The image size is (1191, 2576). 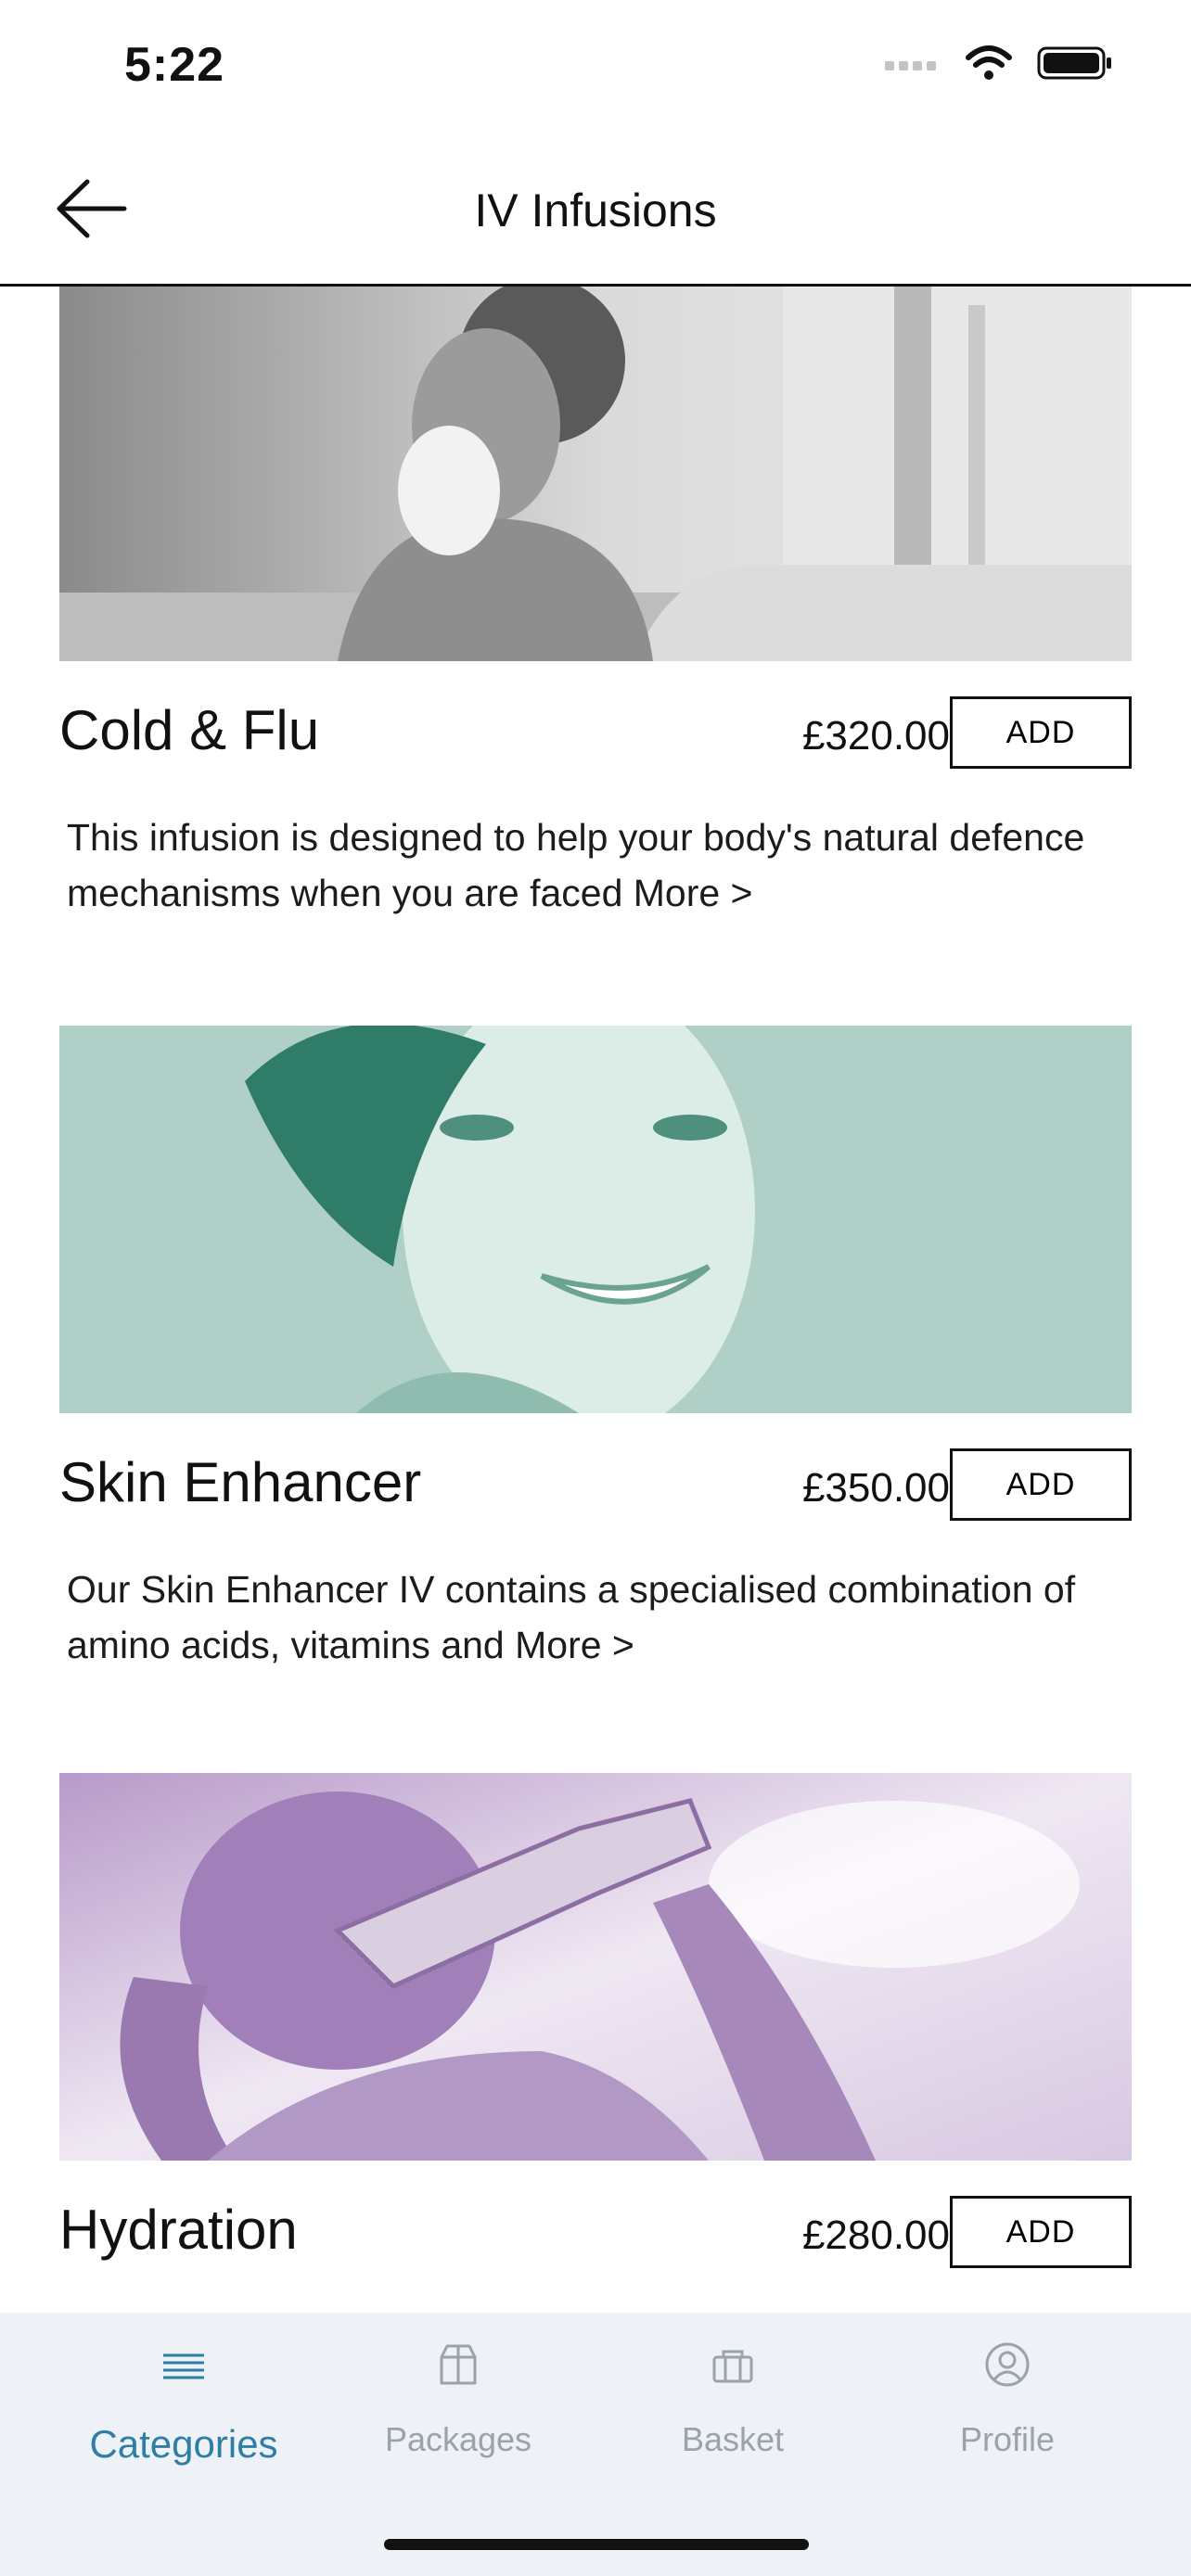 What do you see at coordinates (595, 69) in the screenshot?
I see `status-bar: 5:22` at bounding box center [595, 69].